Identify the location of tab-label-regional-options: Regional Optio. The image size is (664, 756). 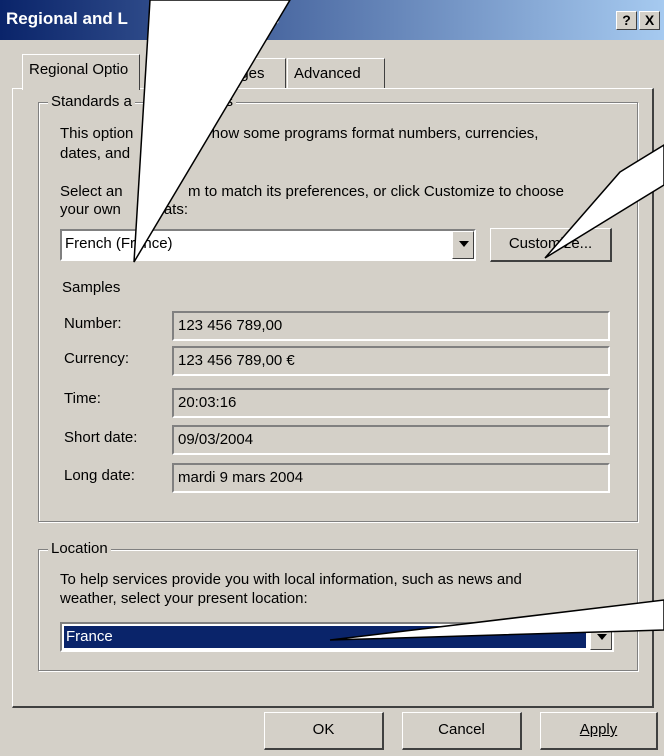
(79, 69).